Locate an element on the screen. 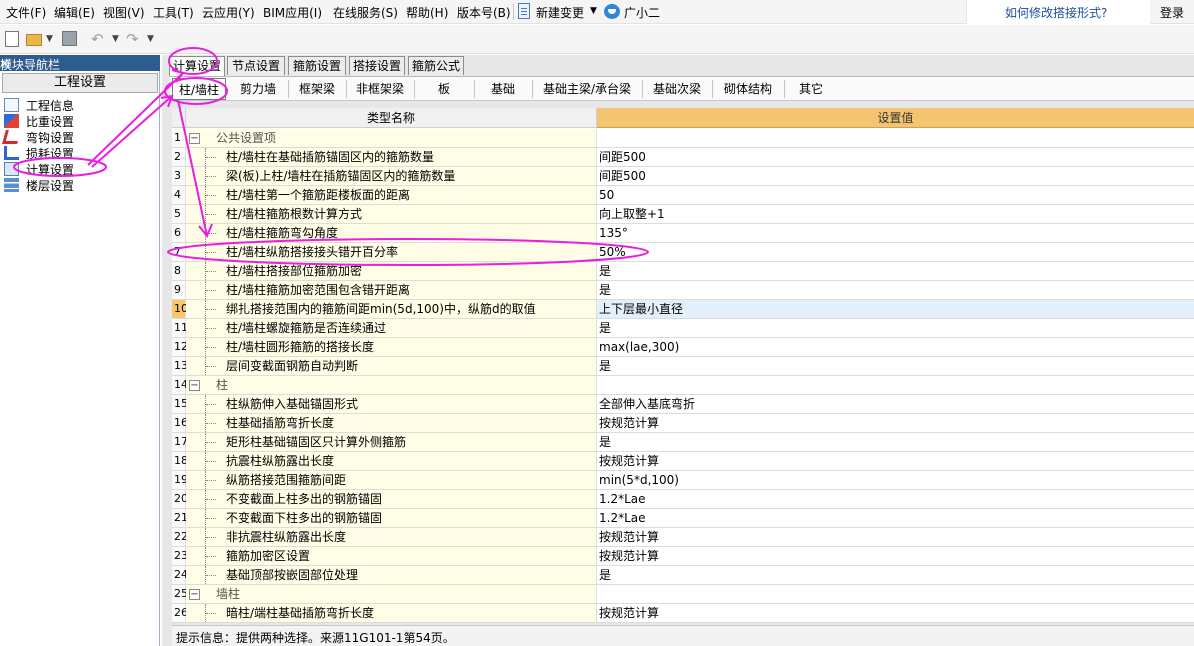 Image resolution: width=1194 pixels, height=646 pixels. subtab-slab: 板 is located at coordinates (444, 89).